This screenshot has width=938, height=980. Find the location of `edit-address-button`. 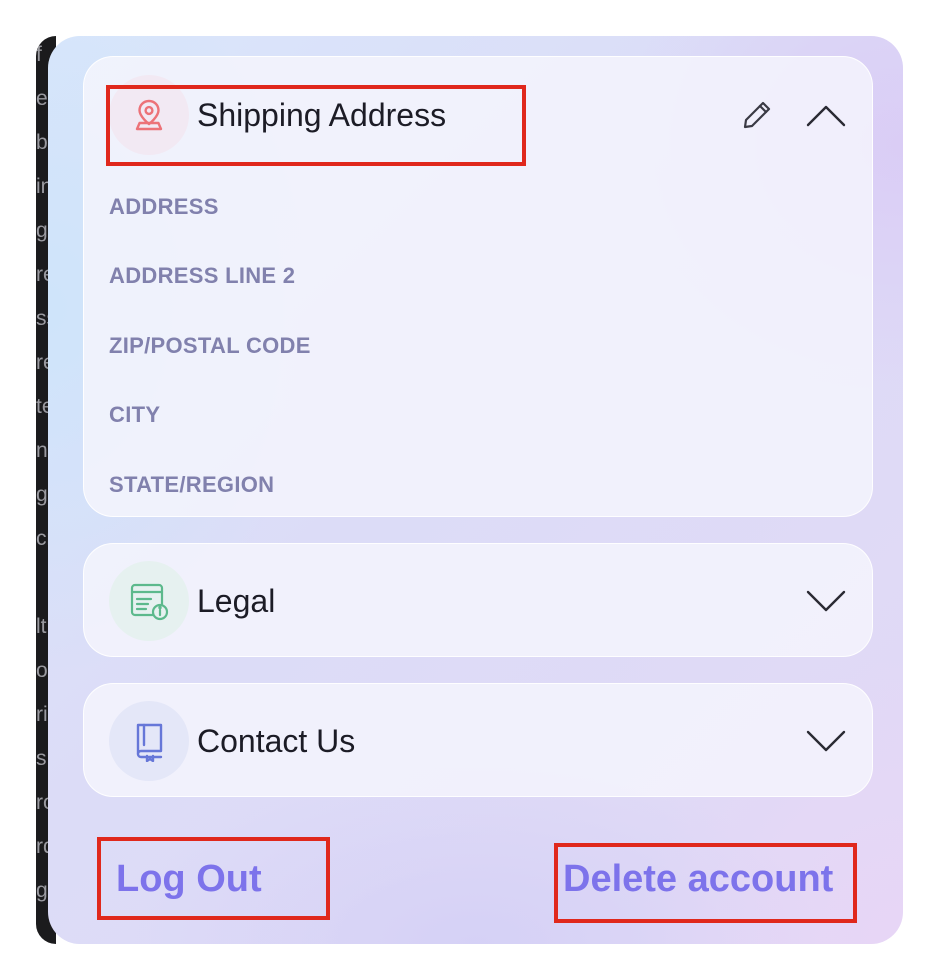

edit-address-button is located at coordinates (757, 115).